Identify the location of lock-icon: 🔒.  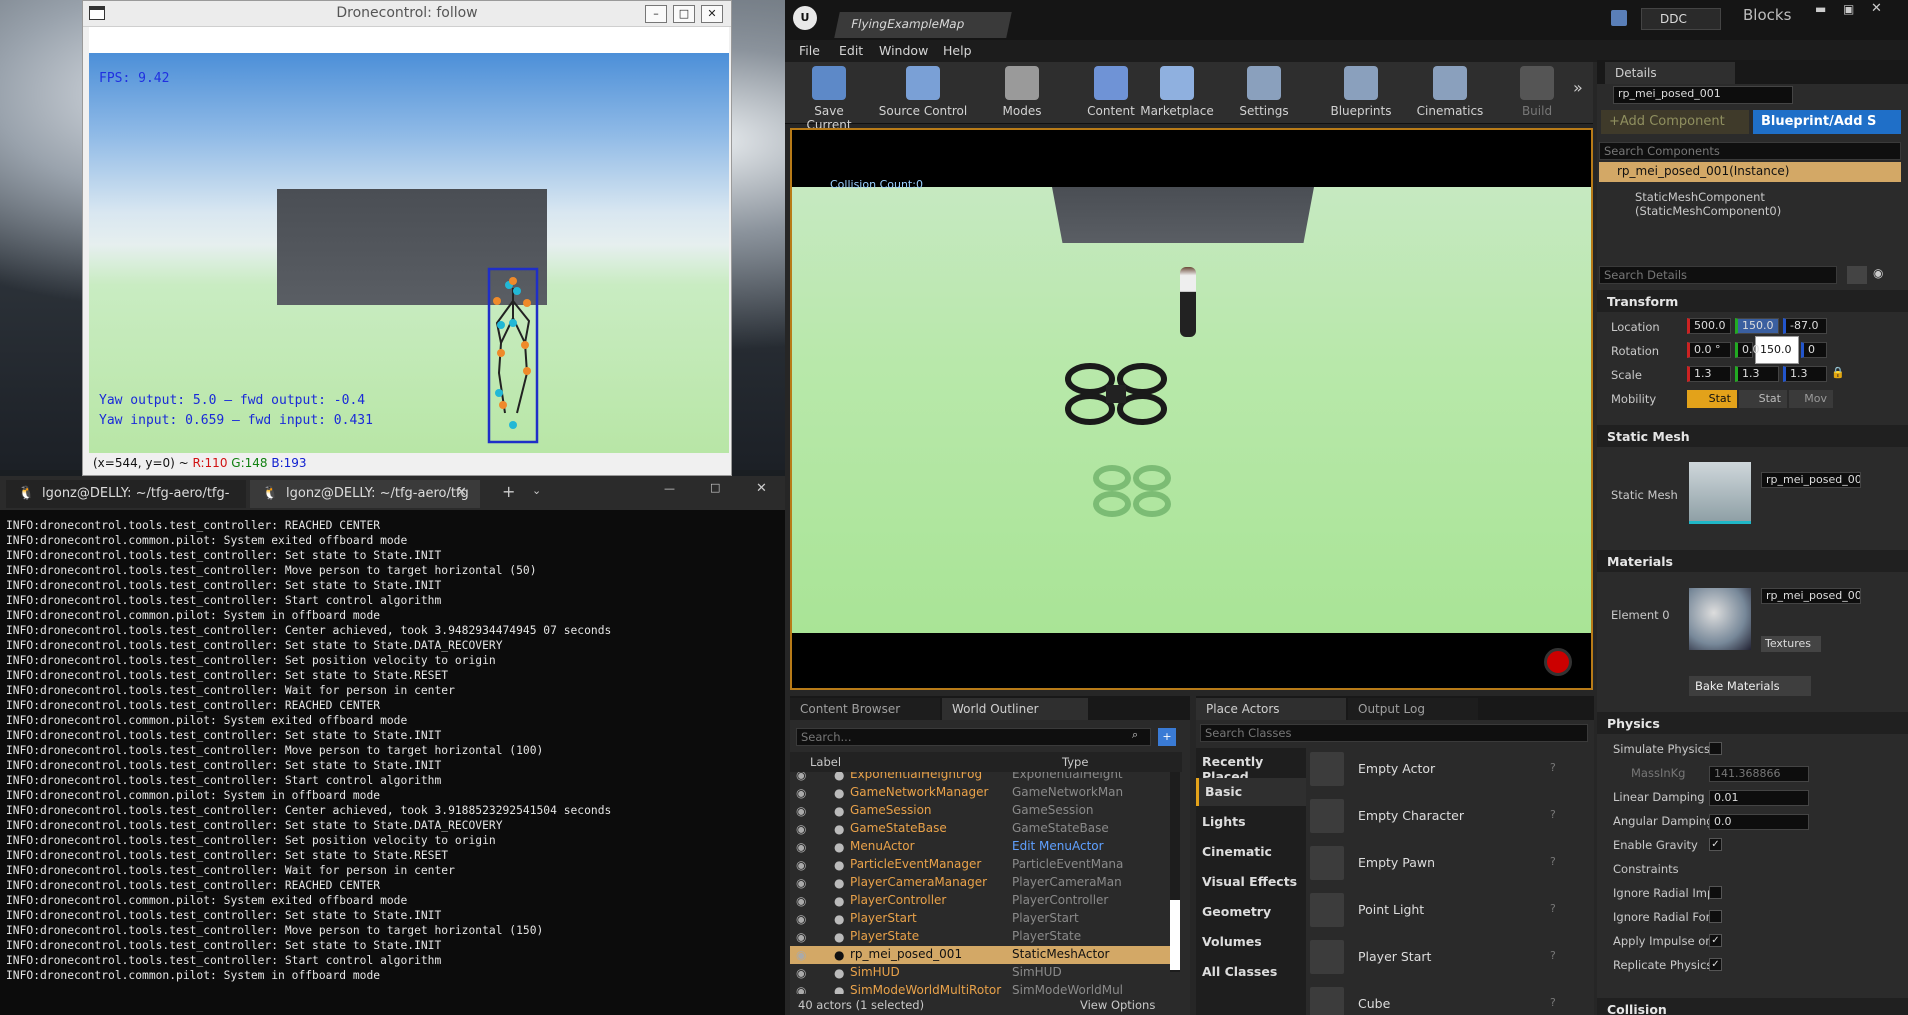
(1838, 372).